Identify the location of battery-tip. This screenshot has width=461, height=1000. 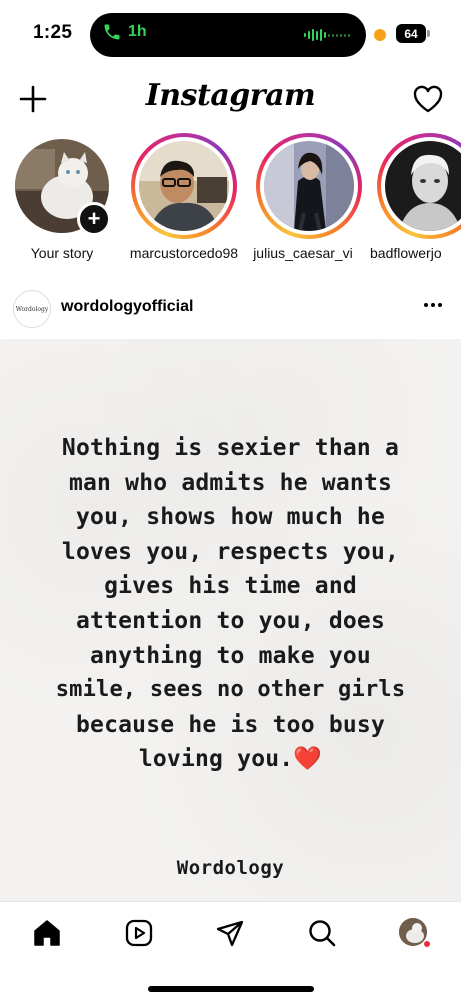
(428, 33).